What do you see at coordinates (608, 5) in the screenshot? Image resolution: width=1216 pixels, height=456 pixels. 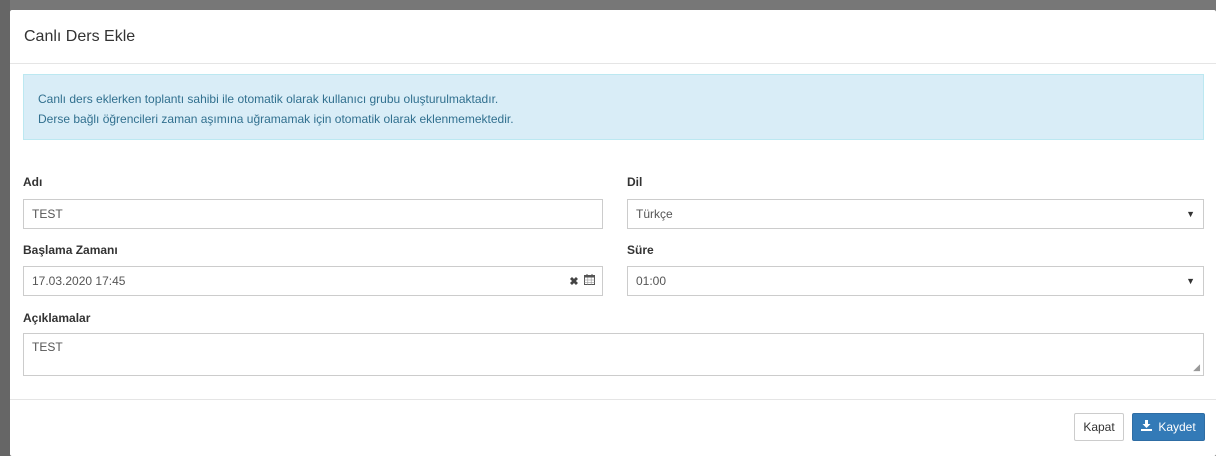 I see `backdrop` at bounding box center [608, 5].